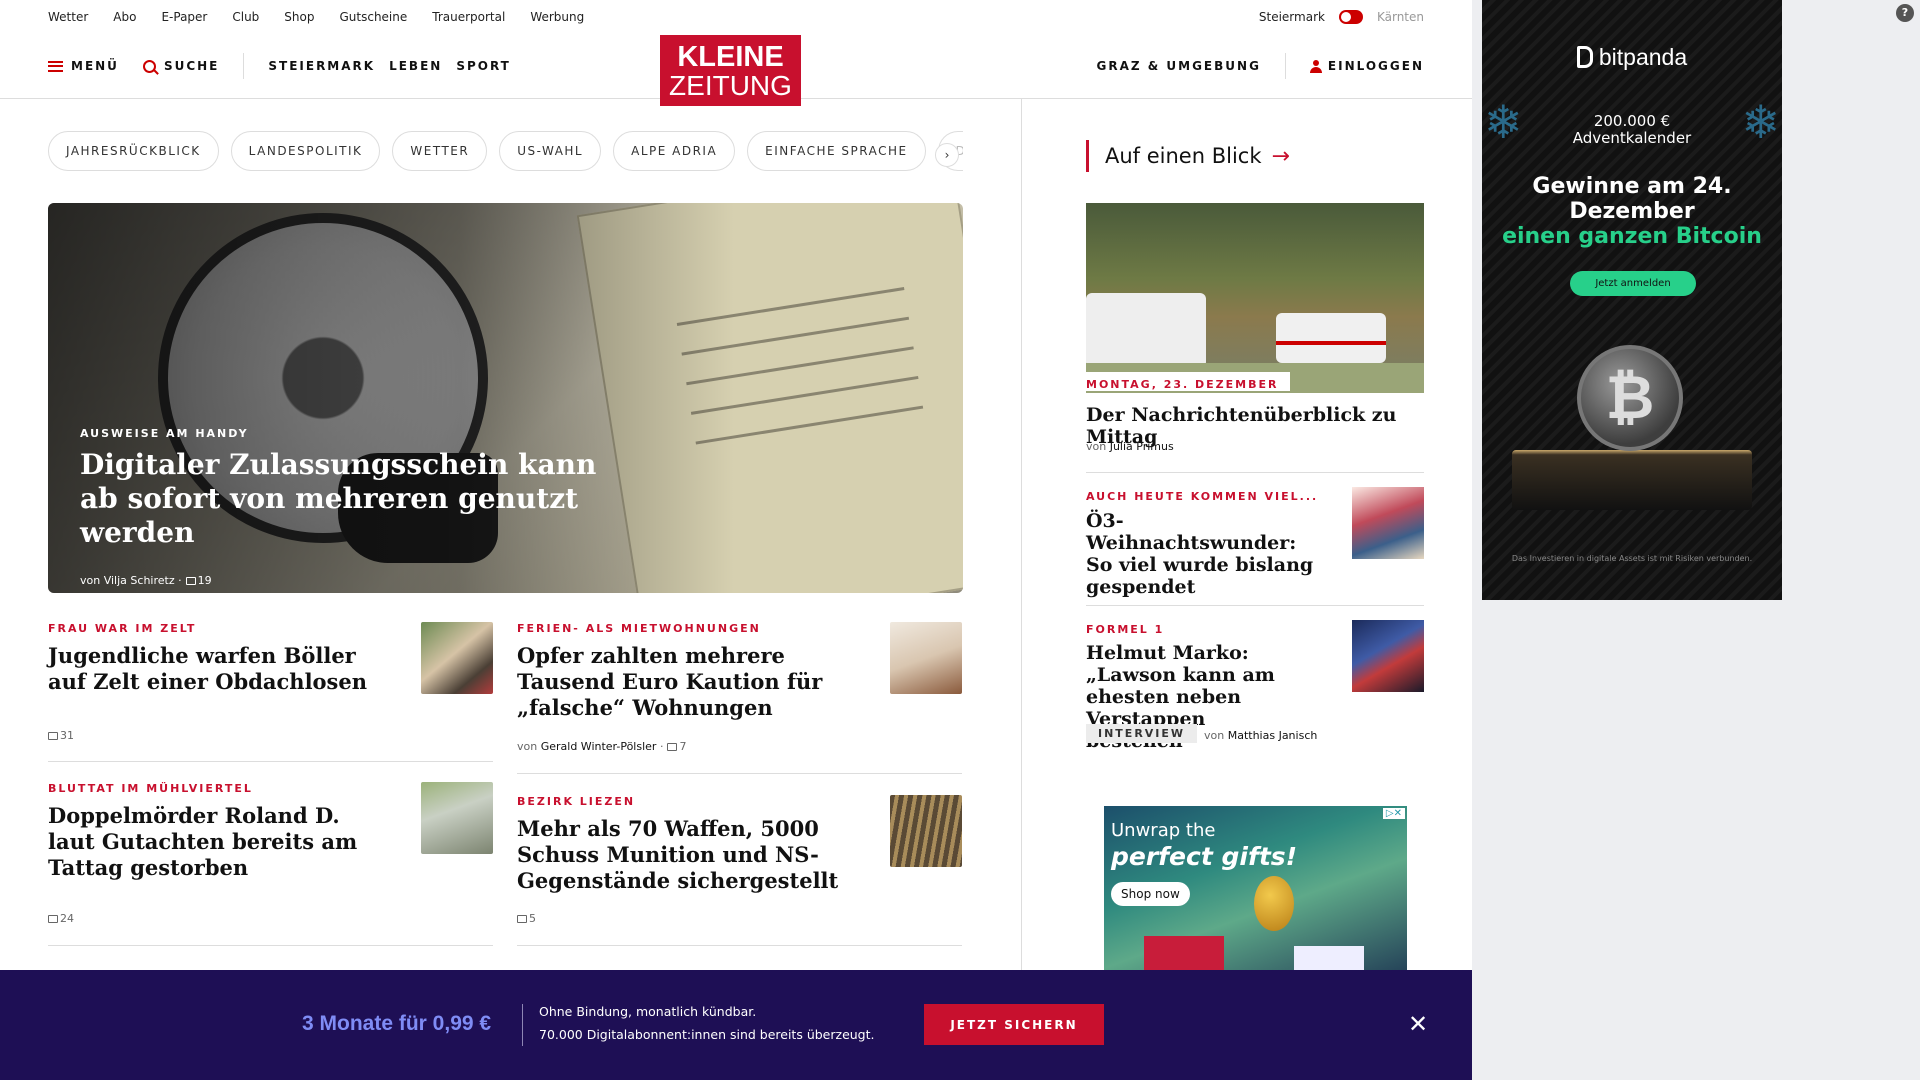 Image resolution: width=1920 pixels, height=1080 pixels. Describe the element at coordinates (1393, 813) in the screenshot. I see `ad-choices-icon: ▷✕` at that location.